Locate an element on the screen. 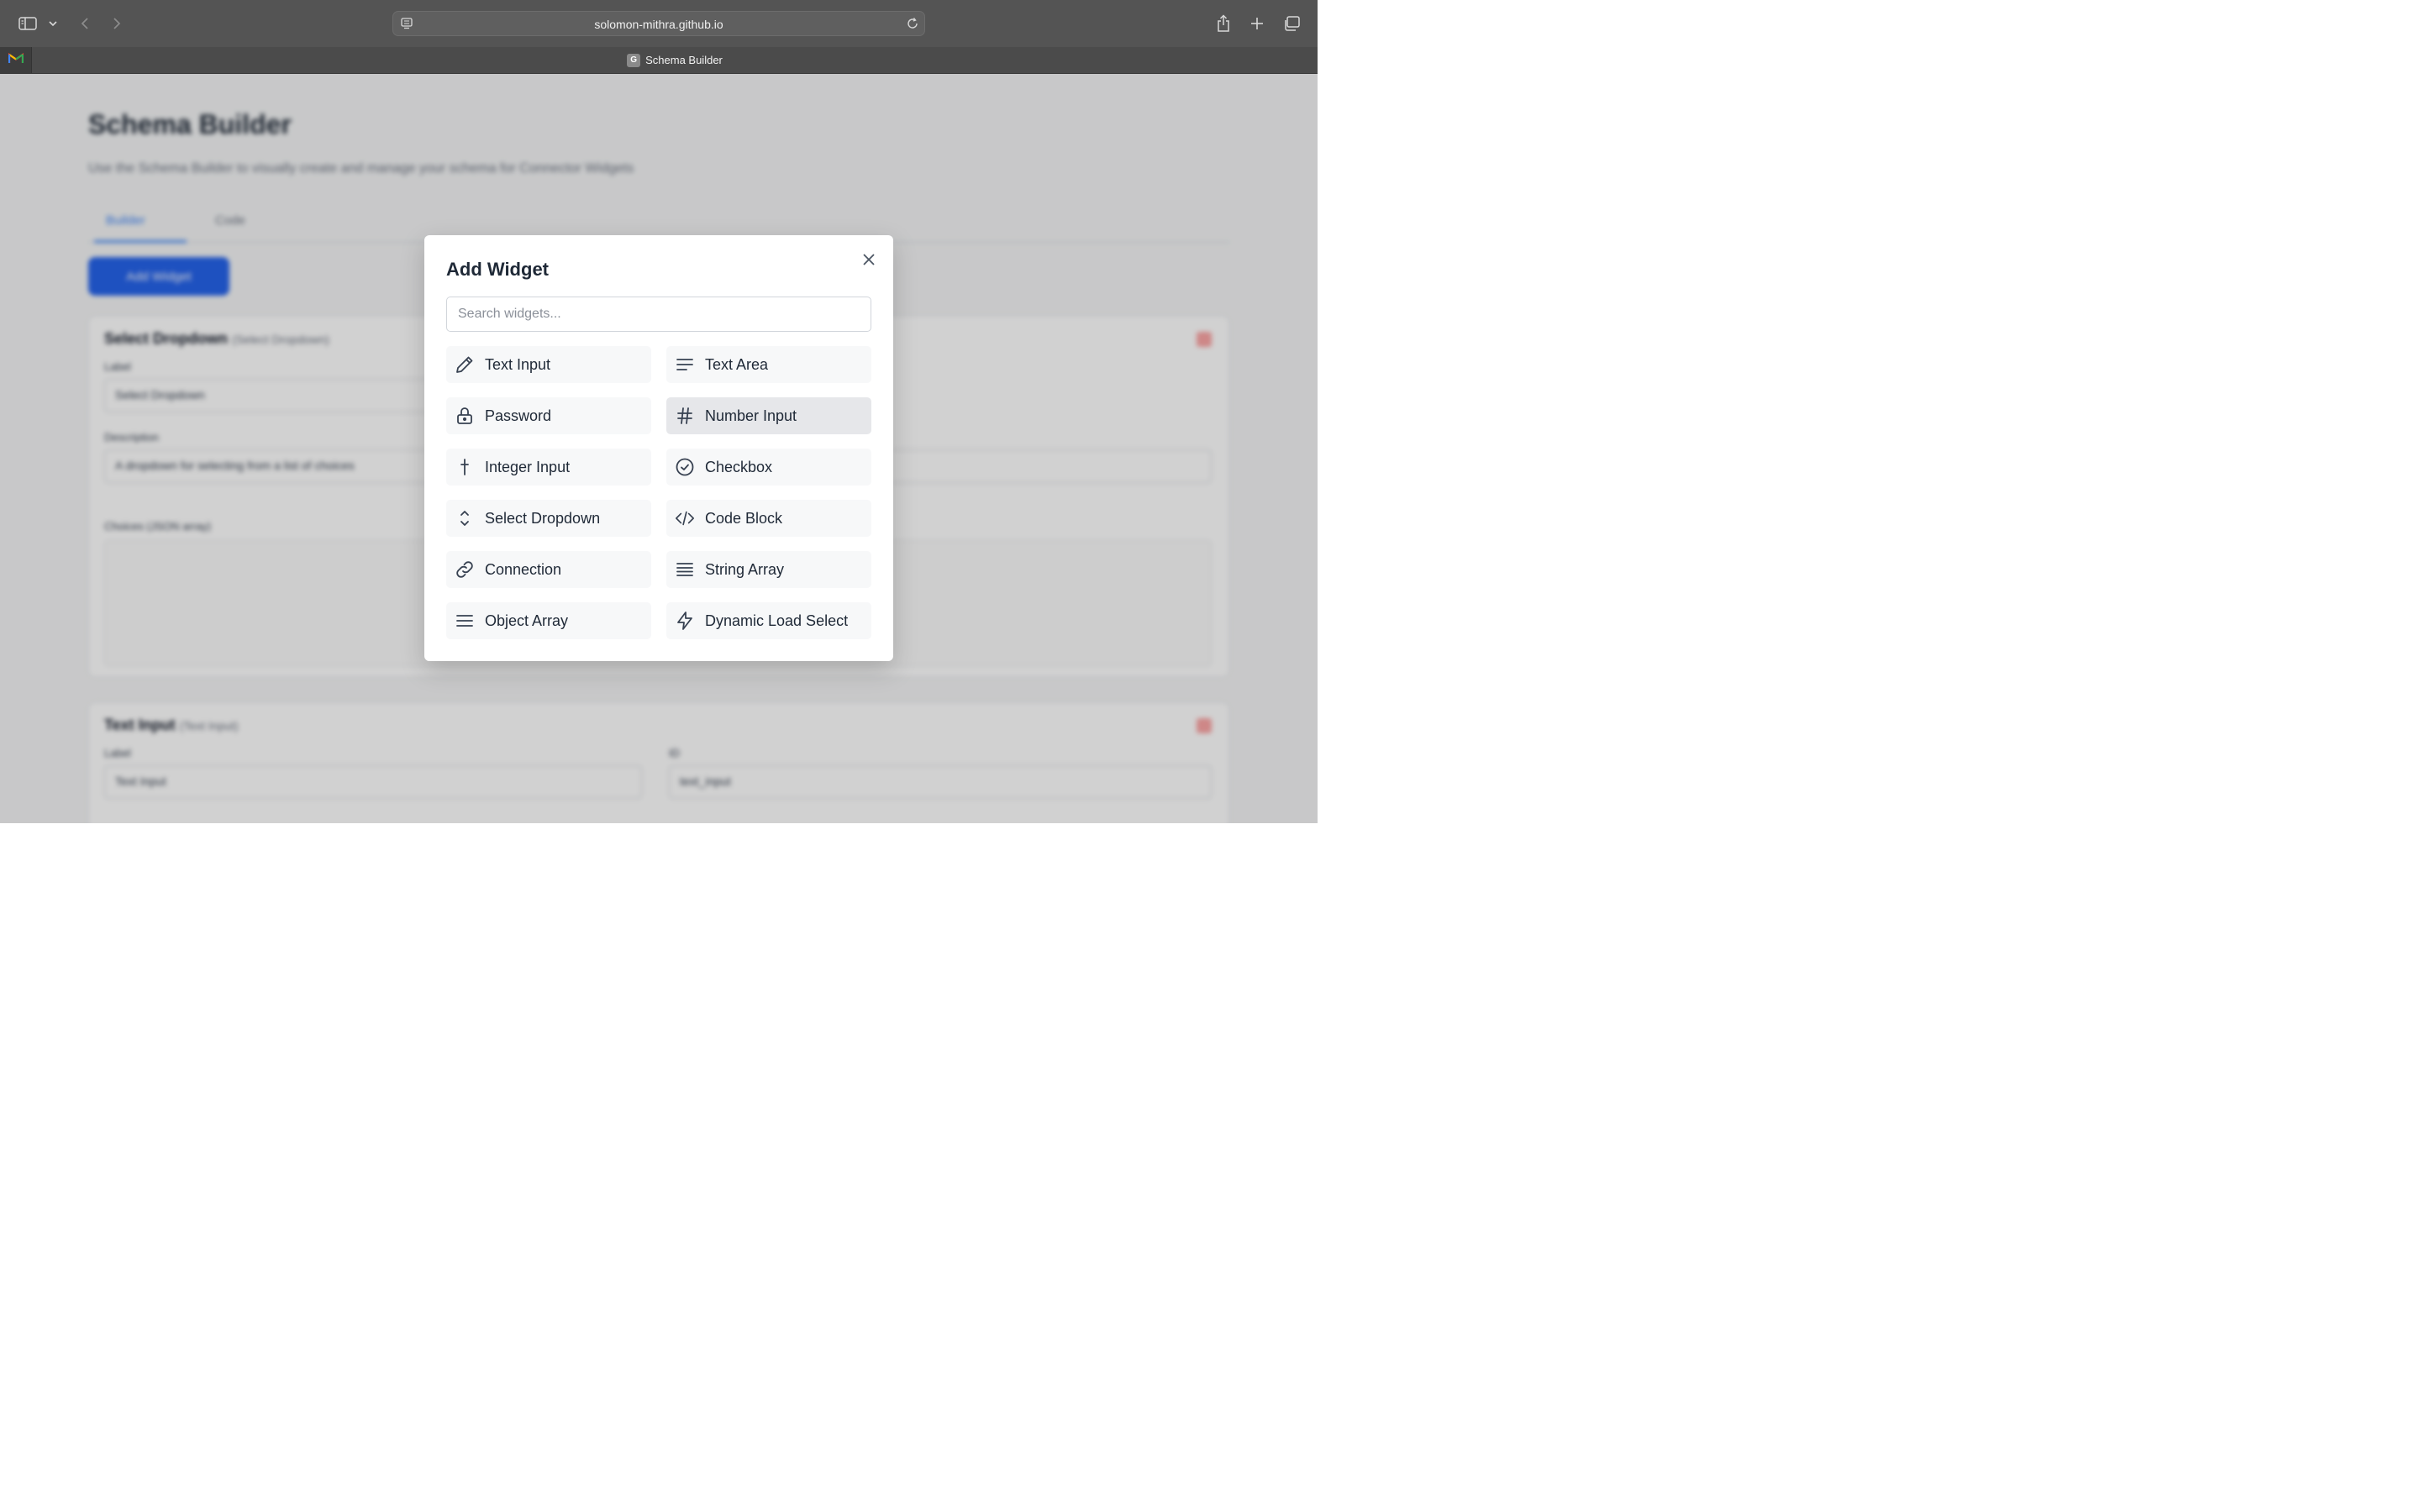 This screenshot has width=2420, height=1512. close-icon is located at coordinates (869, 259).